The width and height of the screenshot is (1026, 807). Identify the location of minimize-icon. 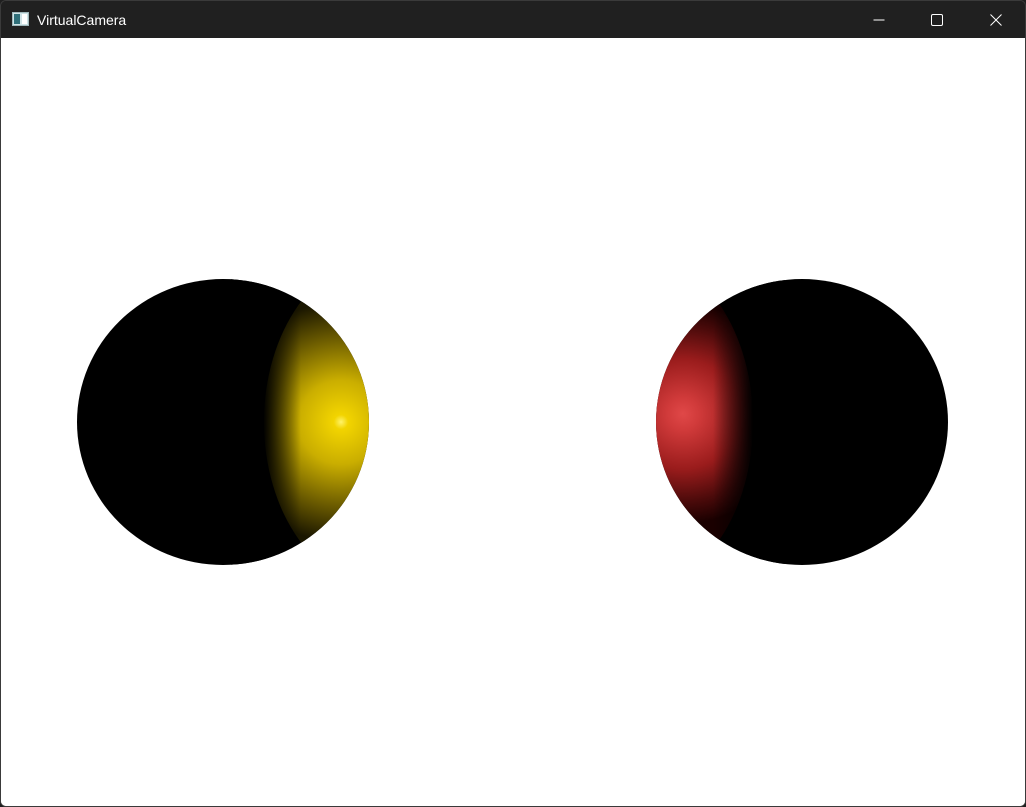
(879, 20).